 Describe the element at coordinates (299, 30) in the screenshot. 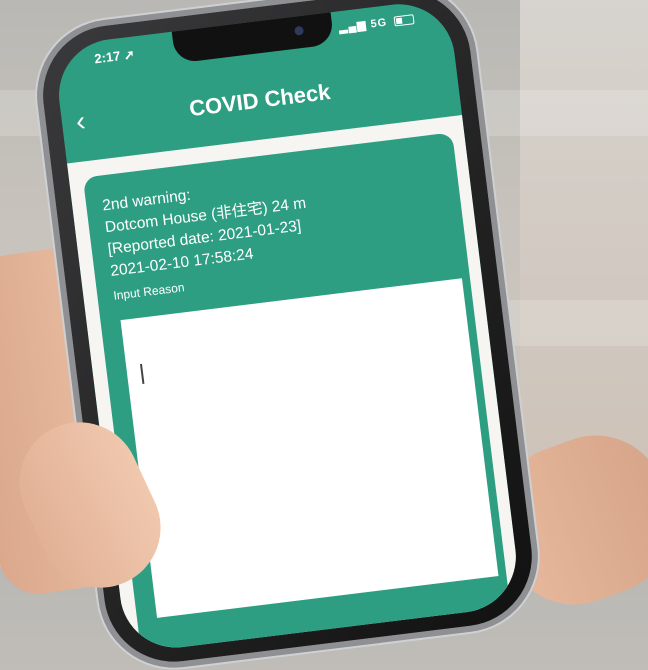

I see `camera-icon` at that location.